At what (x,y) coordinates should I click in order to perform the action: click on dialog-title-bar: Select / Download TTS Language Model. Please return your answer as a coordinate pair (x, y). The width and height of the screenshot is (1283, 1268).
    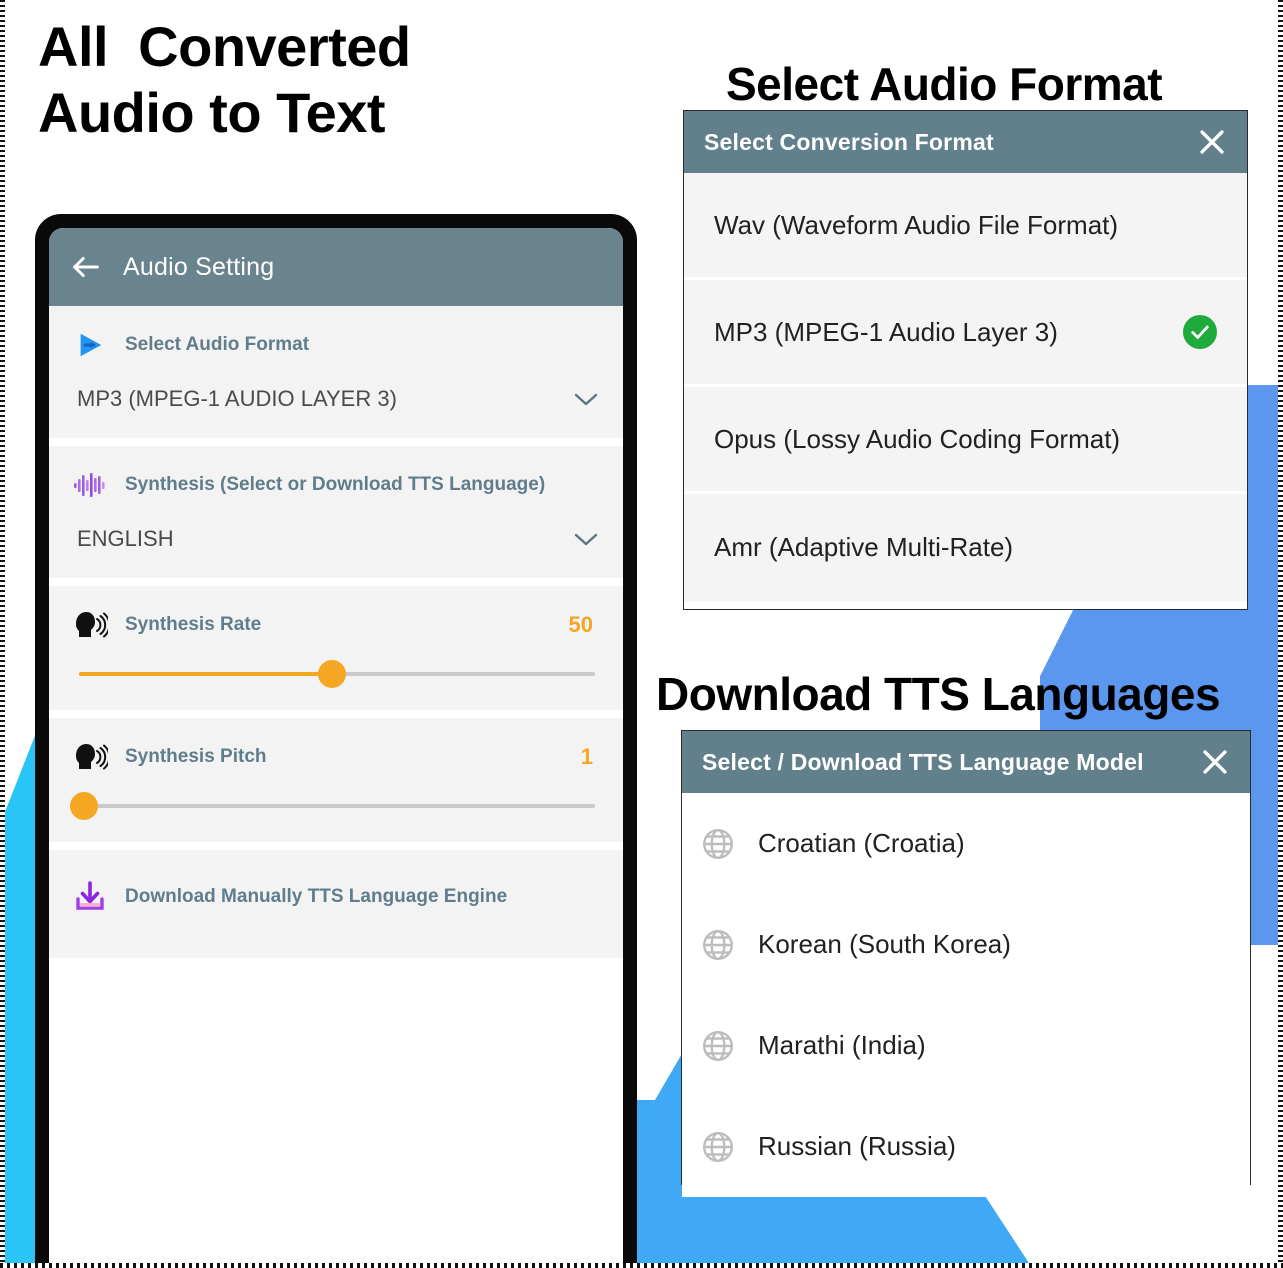
    Looking at the image, I should click on (966, 762).